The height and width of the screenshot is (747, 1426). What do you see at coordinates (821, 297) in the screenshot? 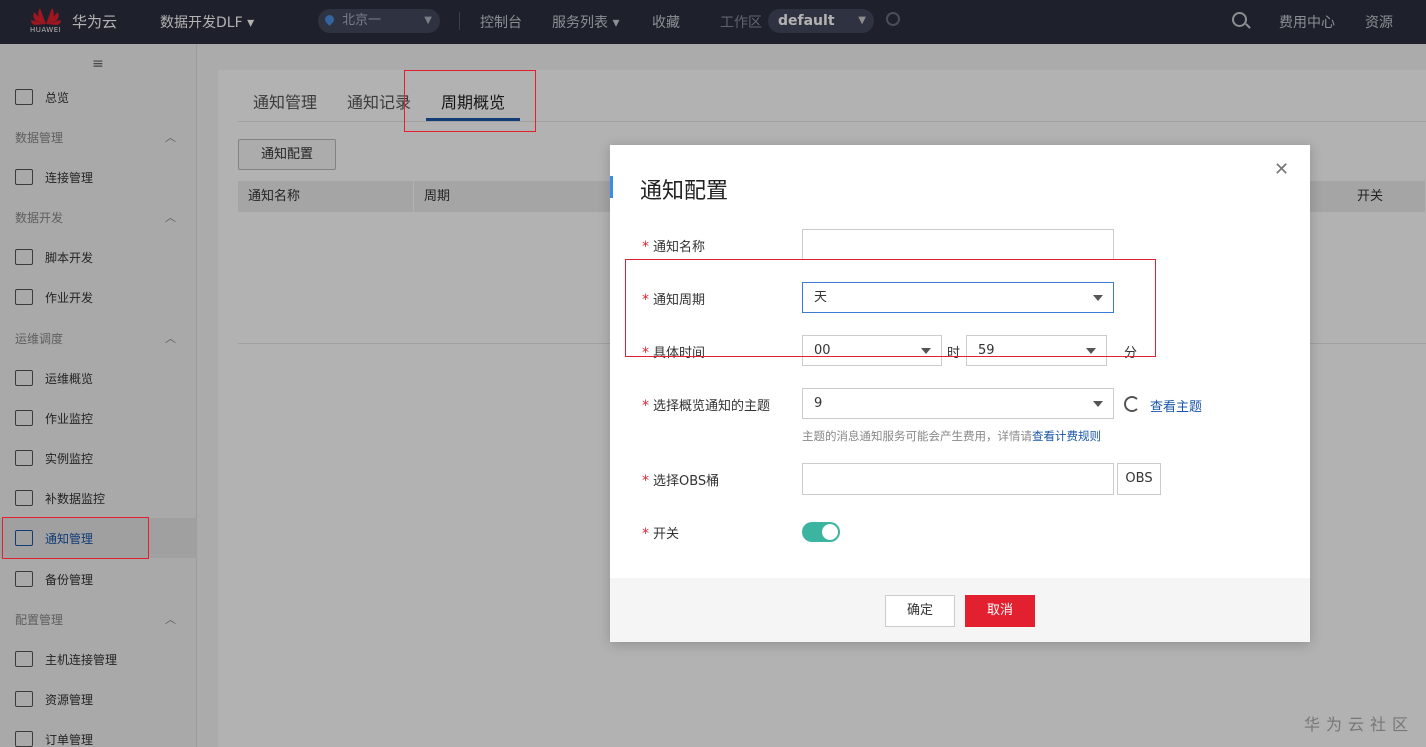
I see `cycle-value: 天` at bounding box center [821, 297].